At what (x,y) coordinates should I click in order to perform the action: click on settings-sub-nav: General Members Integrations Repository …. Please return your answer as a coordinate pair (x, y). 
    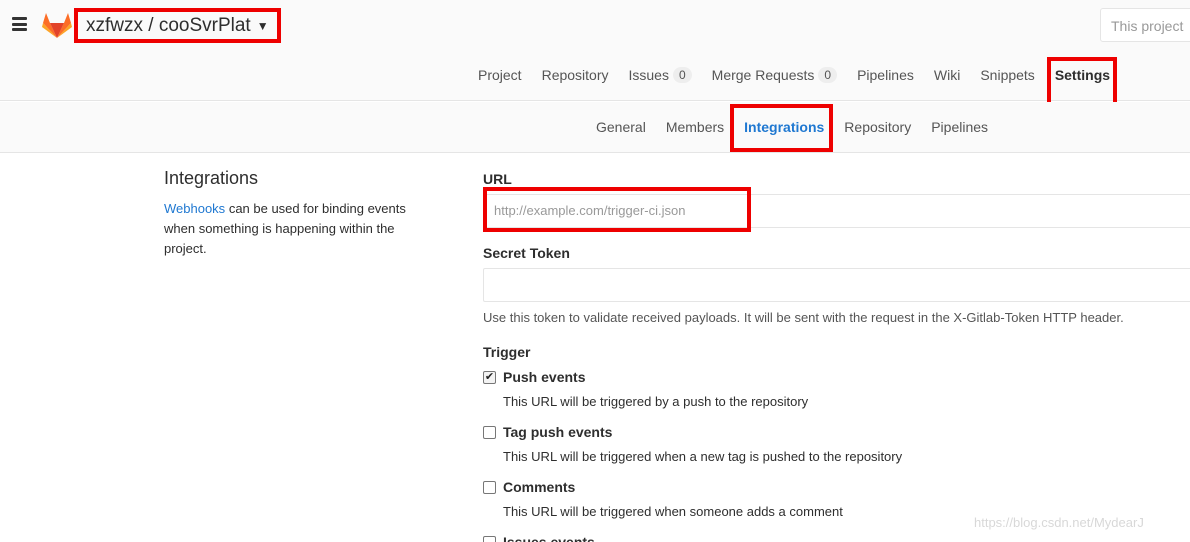
    Looking at the image, I should click on (595, 127).